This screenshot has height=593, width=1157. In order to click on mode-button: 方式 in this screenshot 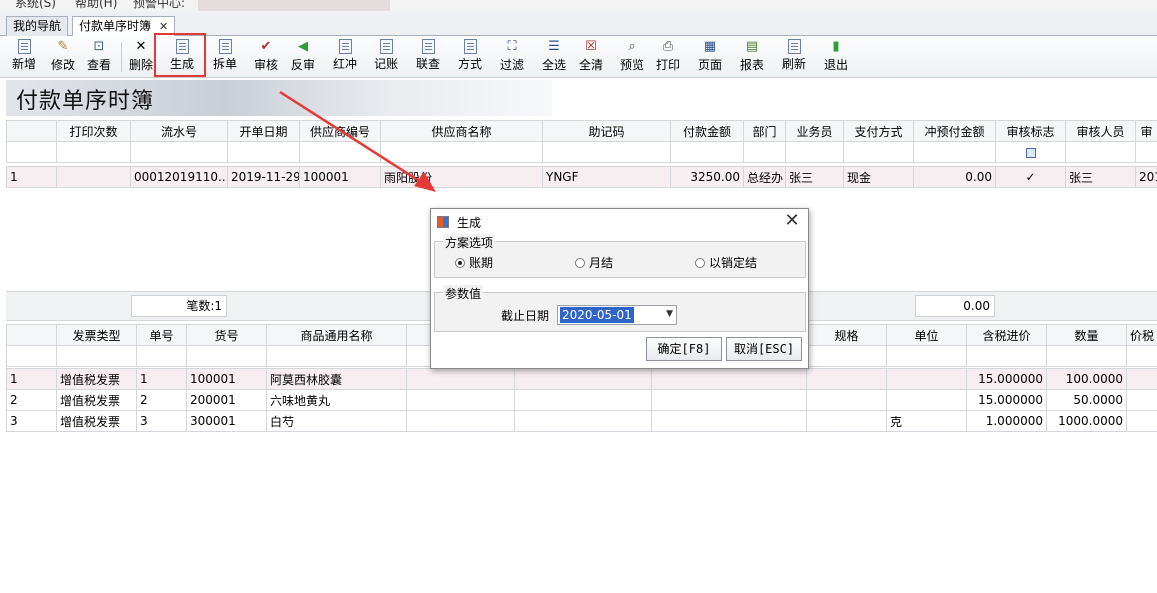, I will do `click(470, 57)`.